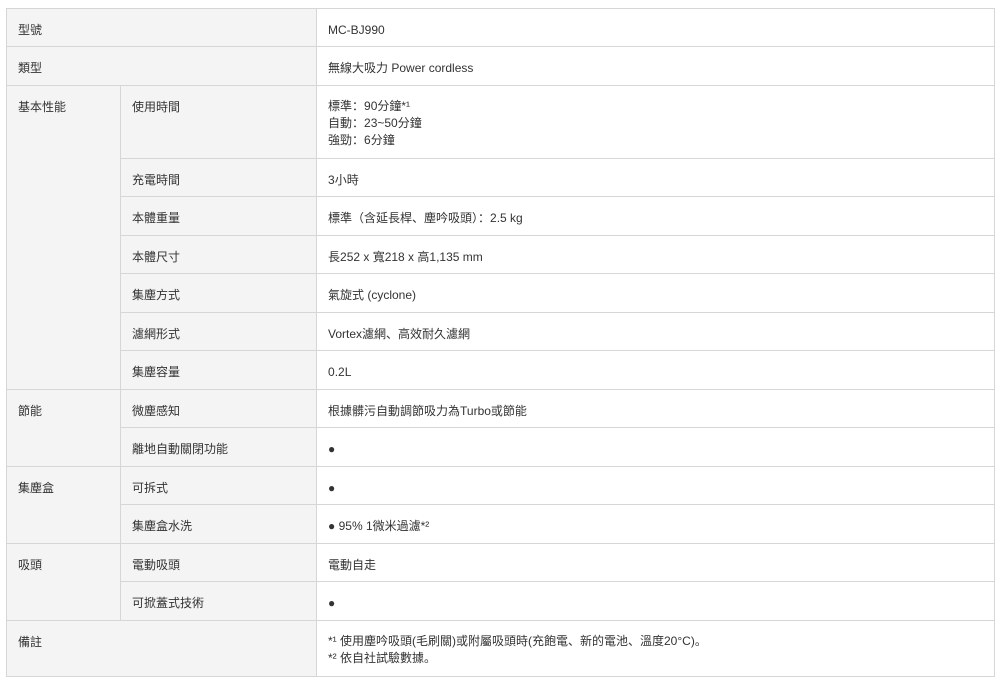  Describe the element at coordinates (63, 428) in the screenshot. I see `group-label-energy: 節能` at that location.